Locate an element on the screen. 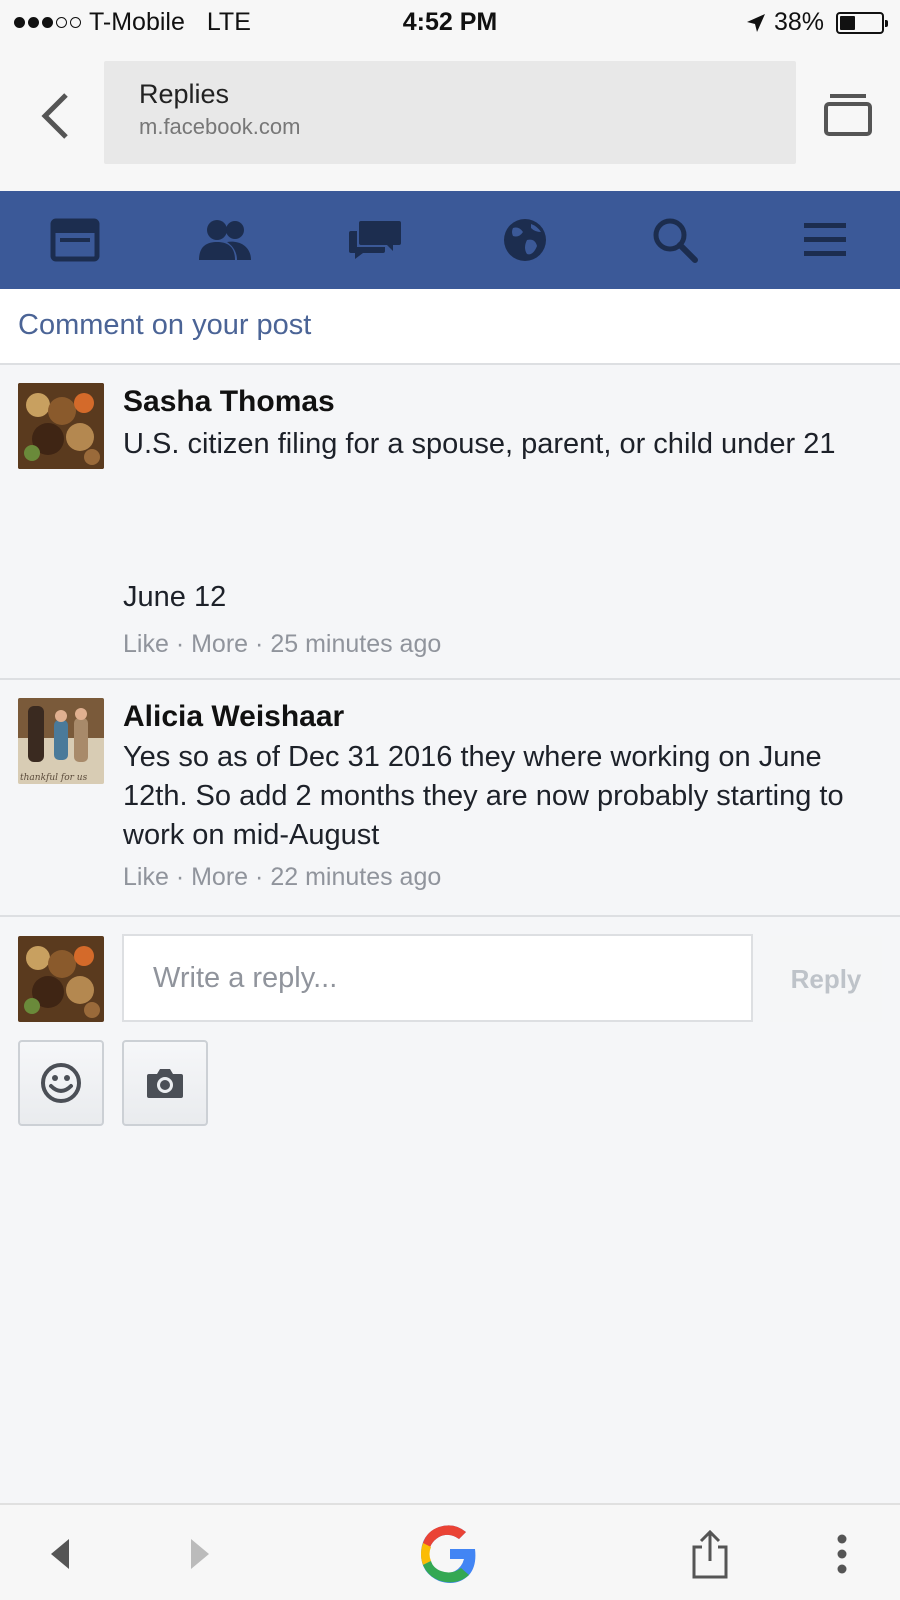 The image size is (900, 1600). nav-messages is located at coordinates (375, 240).